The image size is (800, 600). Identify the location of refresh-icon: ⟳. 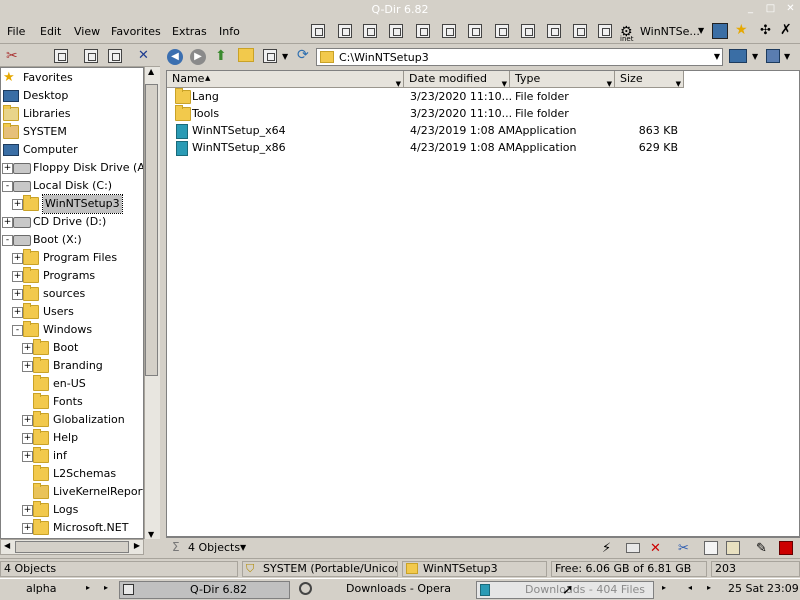
(303, 55).